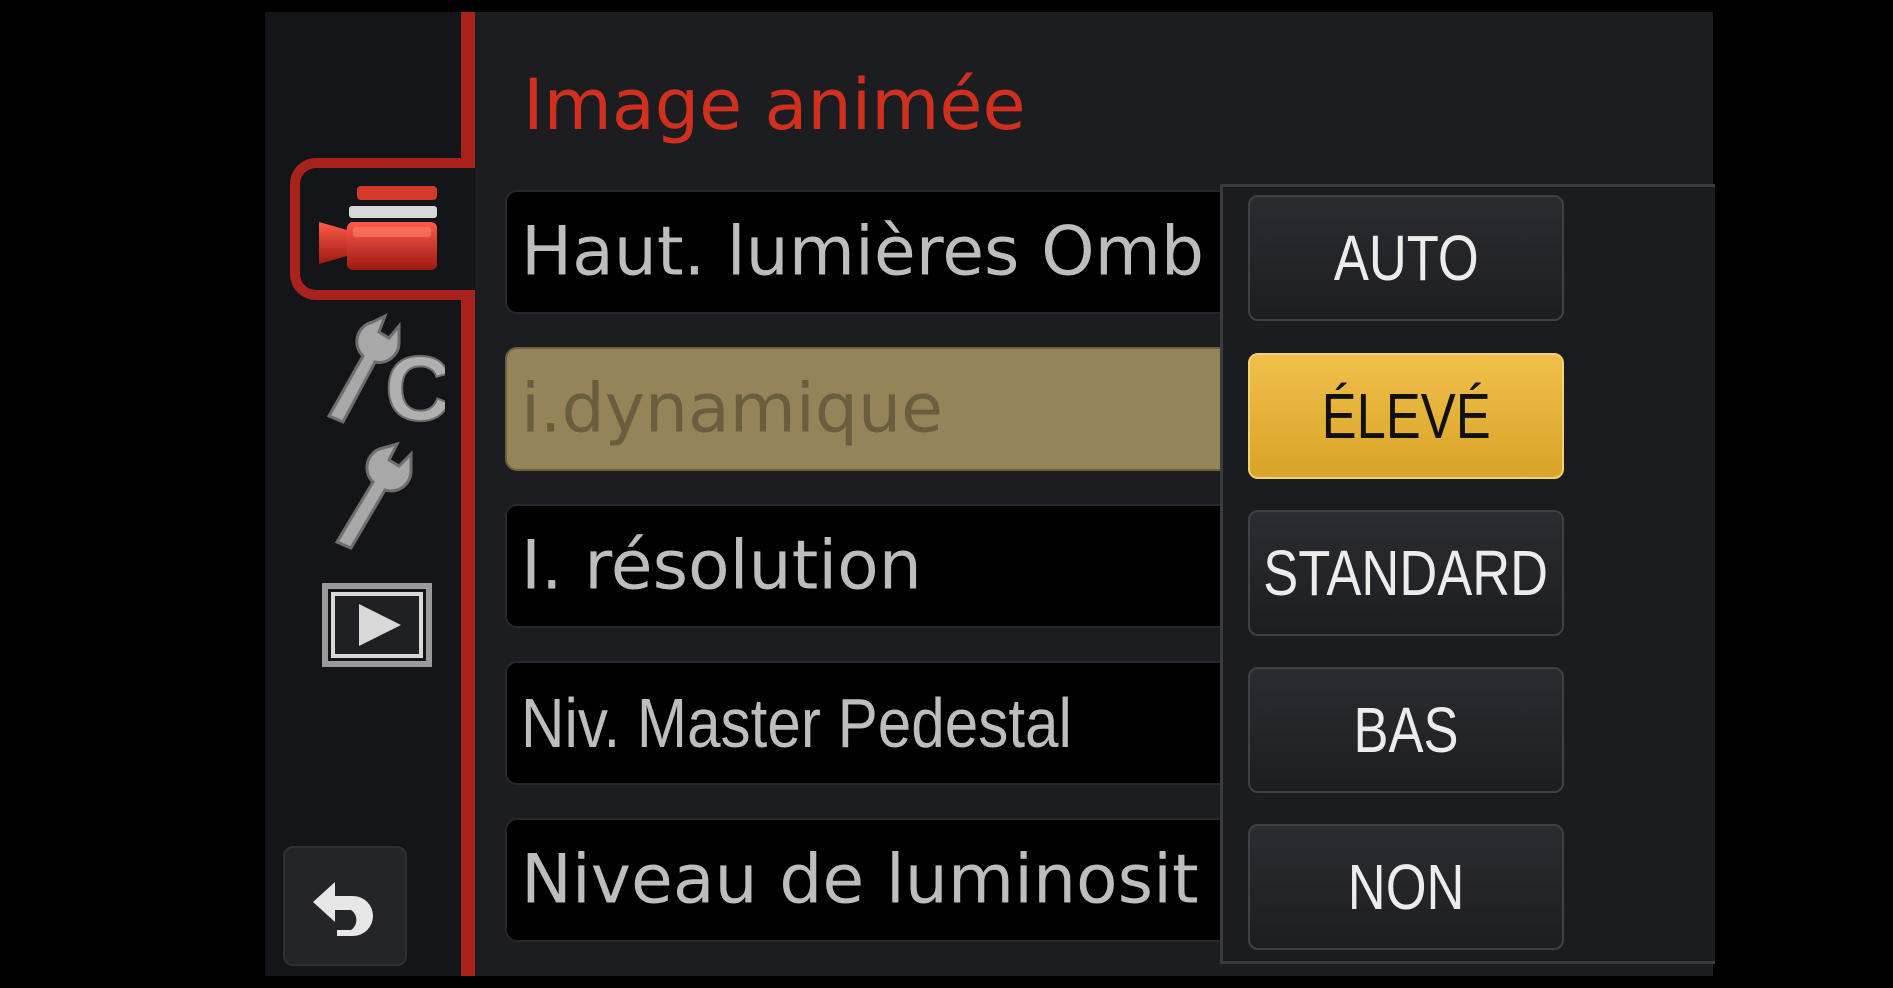 The image size is (1893, 988). Describe the element at coordinates (415, 382) in the screenshot. I see `svg-text: C` at that location.